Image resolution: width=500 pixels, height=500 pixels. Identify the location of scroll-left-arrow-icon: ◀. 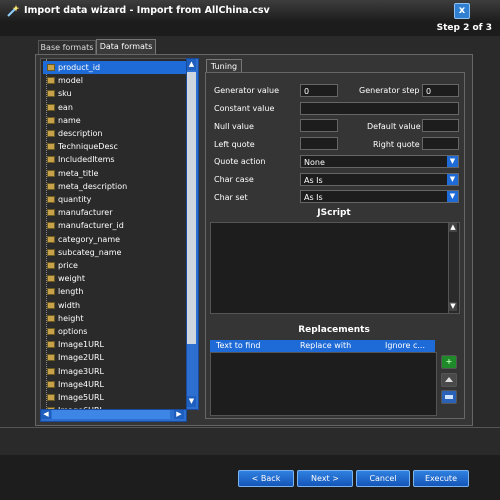
(46, 414).